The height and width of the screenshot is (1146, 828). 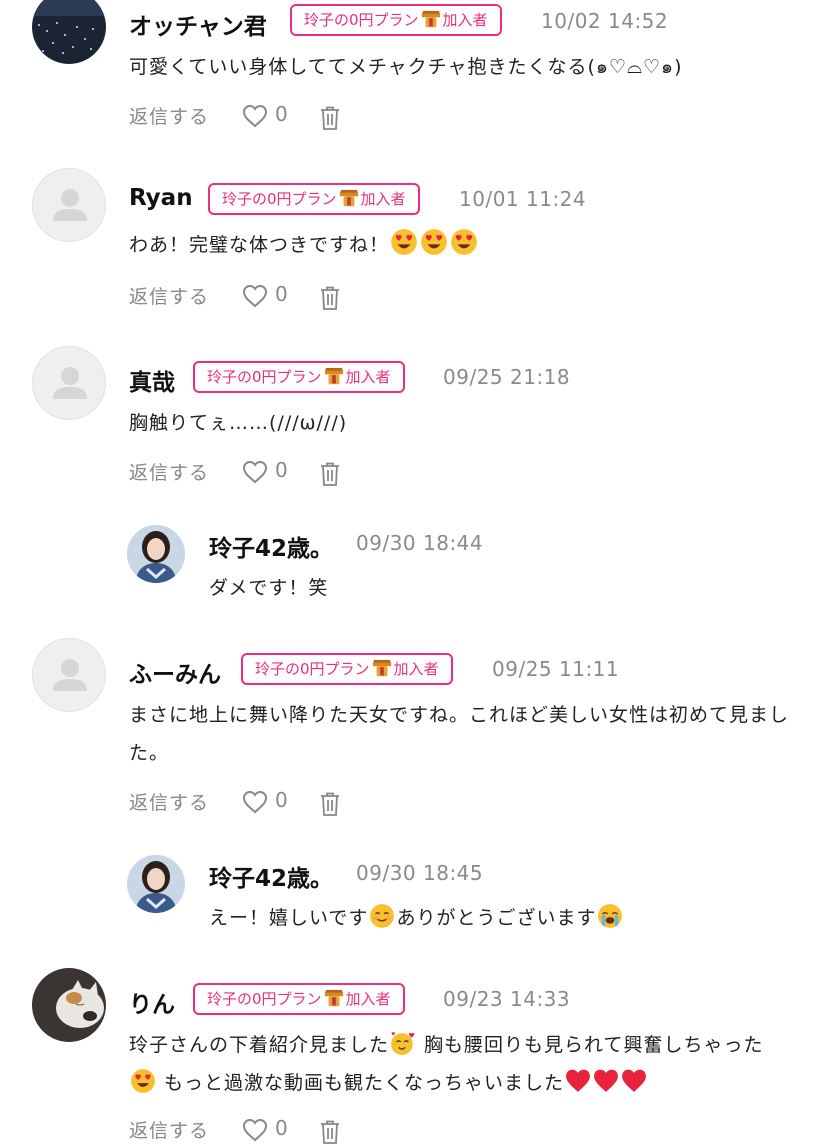 What do you see at coordinates (507, 999) in the screenshot?
I see `comment-timestamp: 09/23 14:33` at bounding box center [507, 999].